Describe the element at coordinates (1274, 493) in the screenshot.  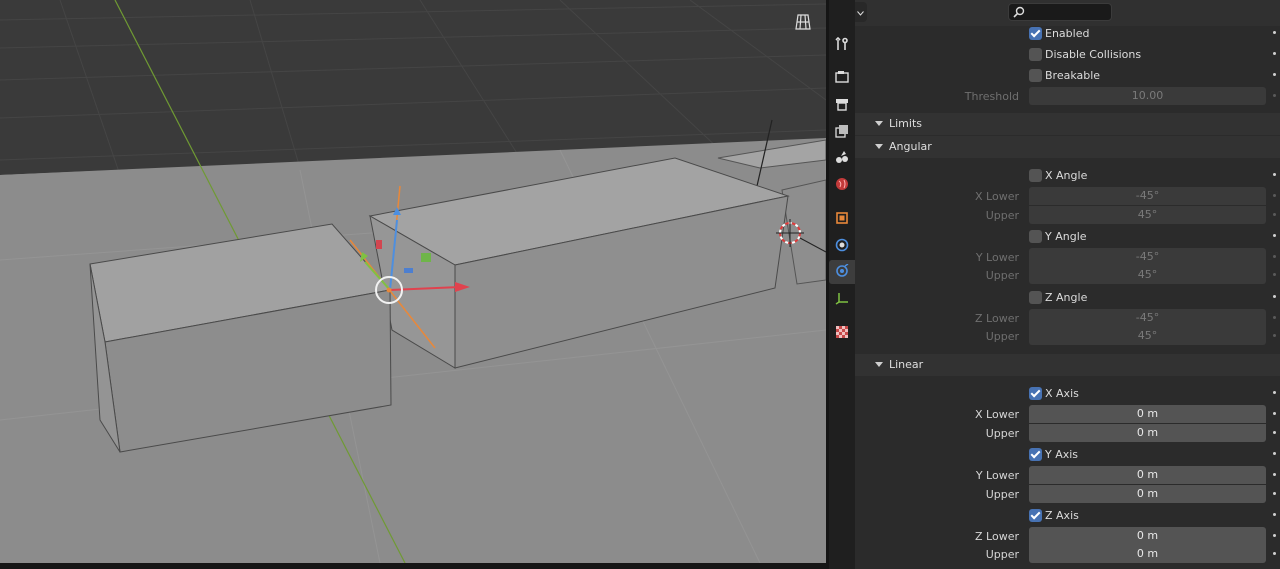
I see `y-axis-upper-keyframe-dot` at that location.